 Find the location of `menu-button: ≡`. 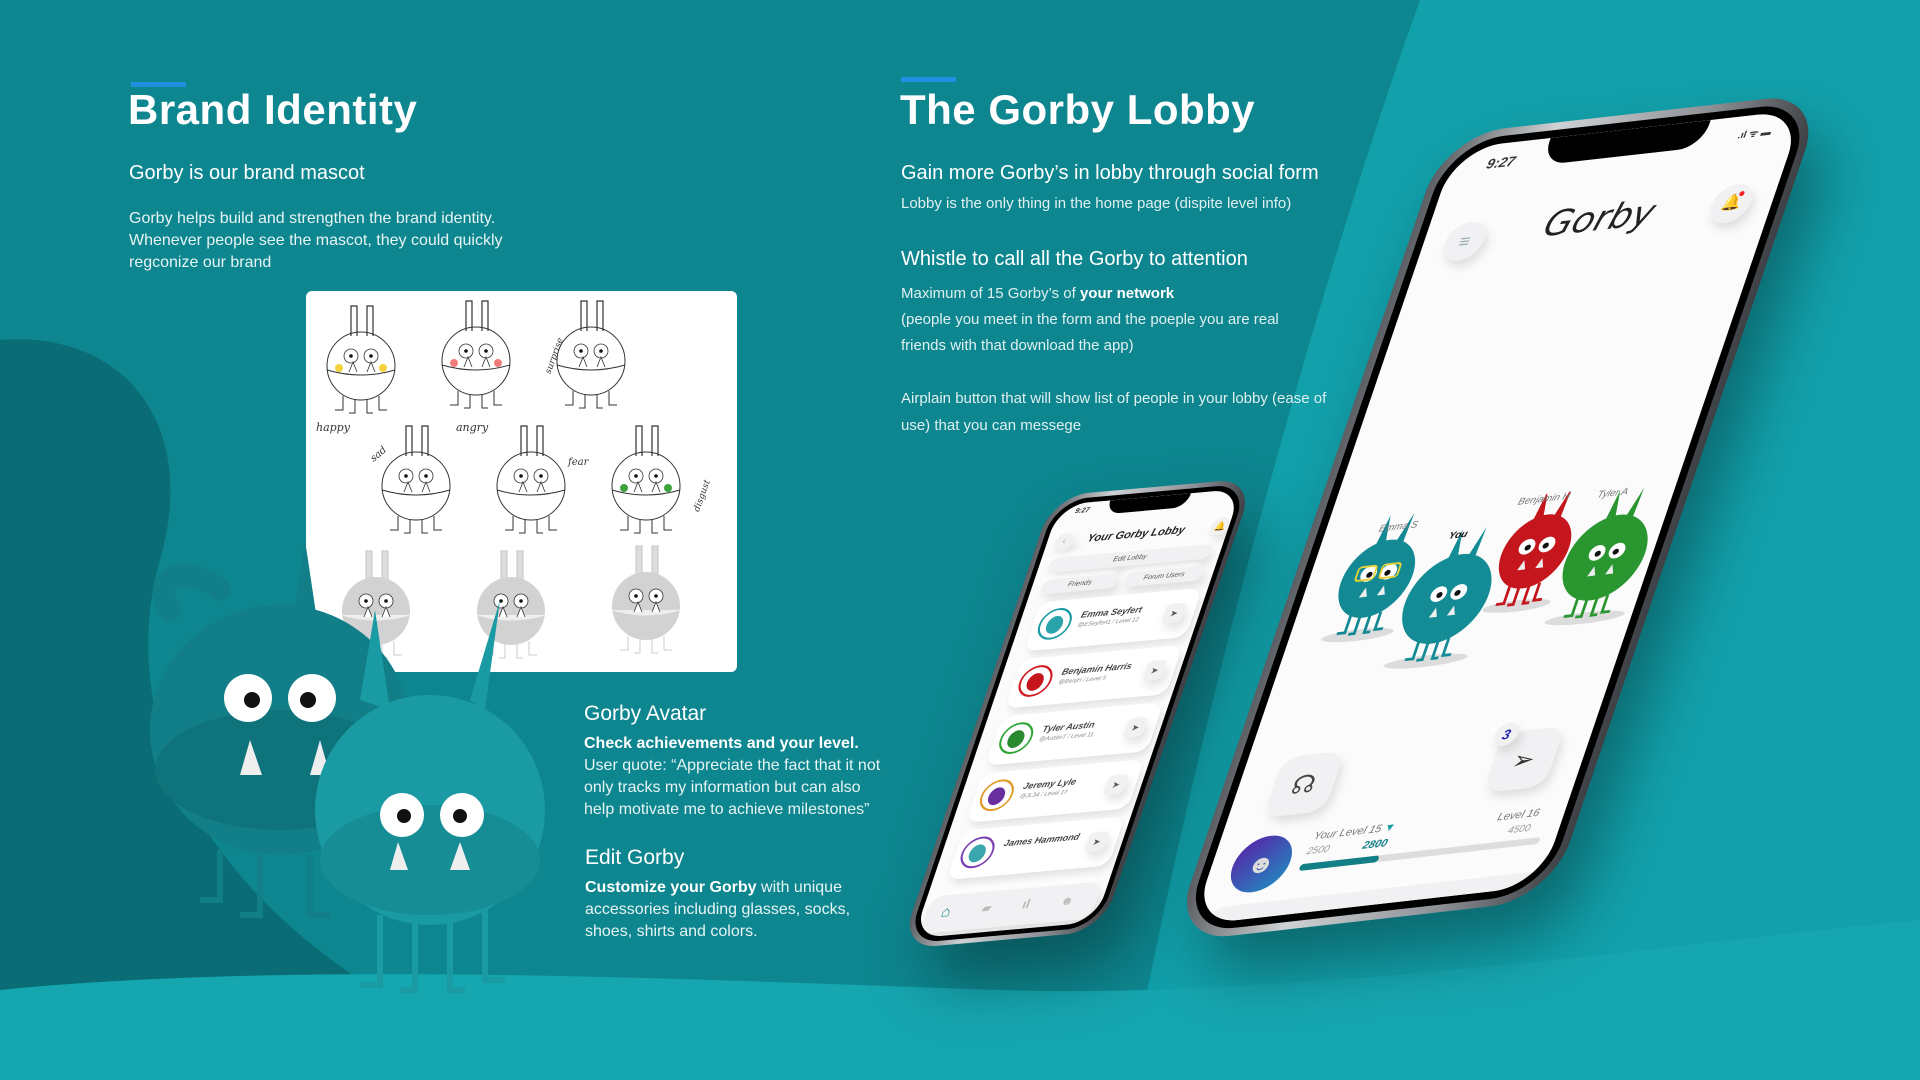

menu-button: ≡ is located at coordinates (1464, 241).